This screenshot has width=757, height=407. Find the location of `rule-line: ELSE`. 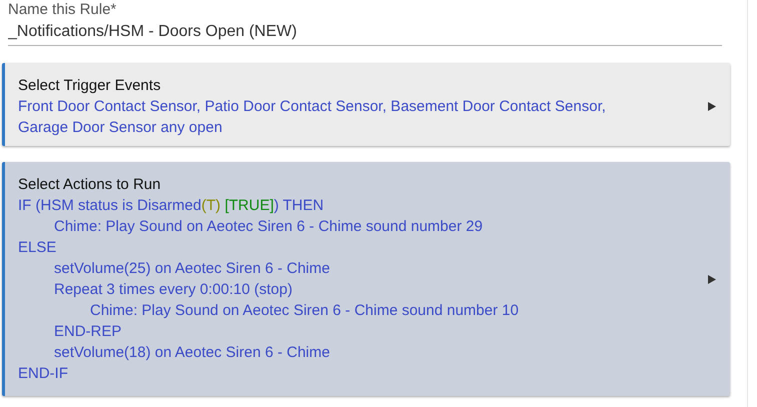

rule-line: ELSE is located at coordinates (38, 248).